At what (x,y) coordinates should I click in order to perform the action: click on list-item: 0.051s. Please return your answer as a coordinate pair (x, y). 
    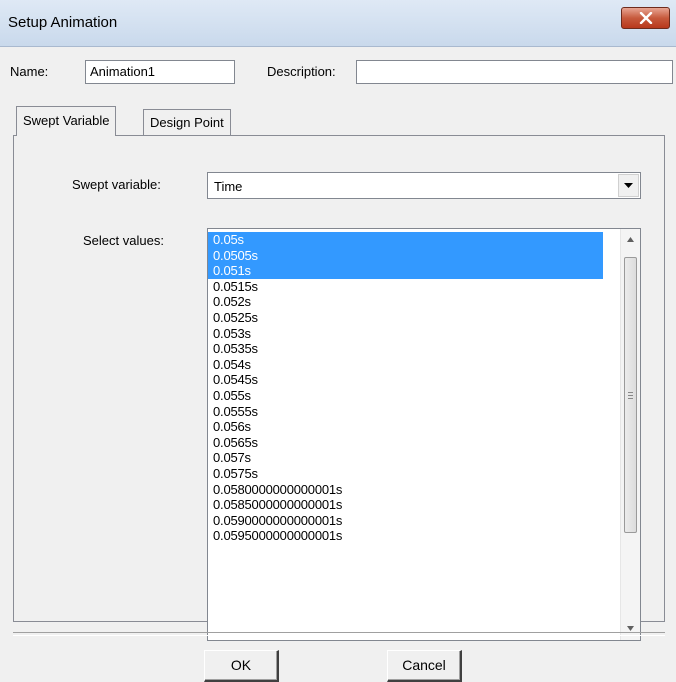
    Looking at the image, I should click on (405, 271).